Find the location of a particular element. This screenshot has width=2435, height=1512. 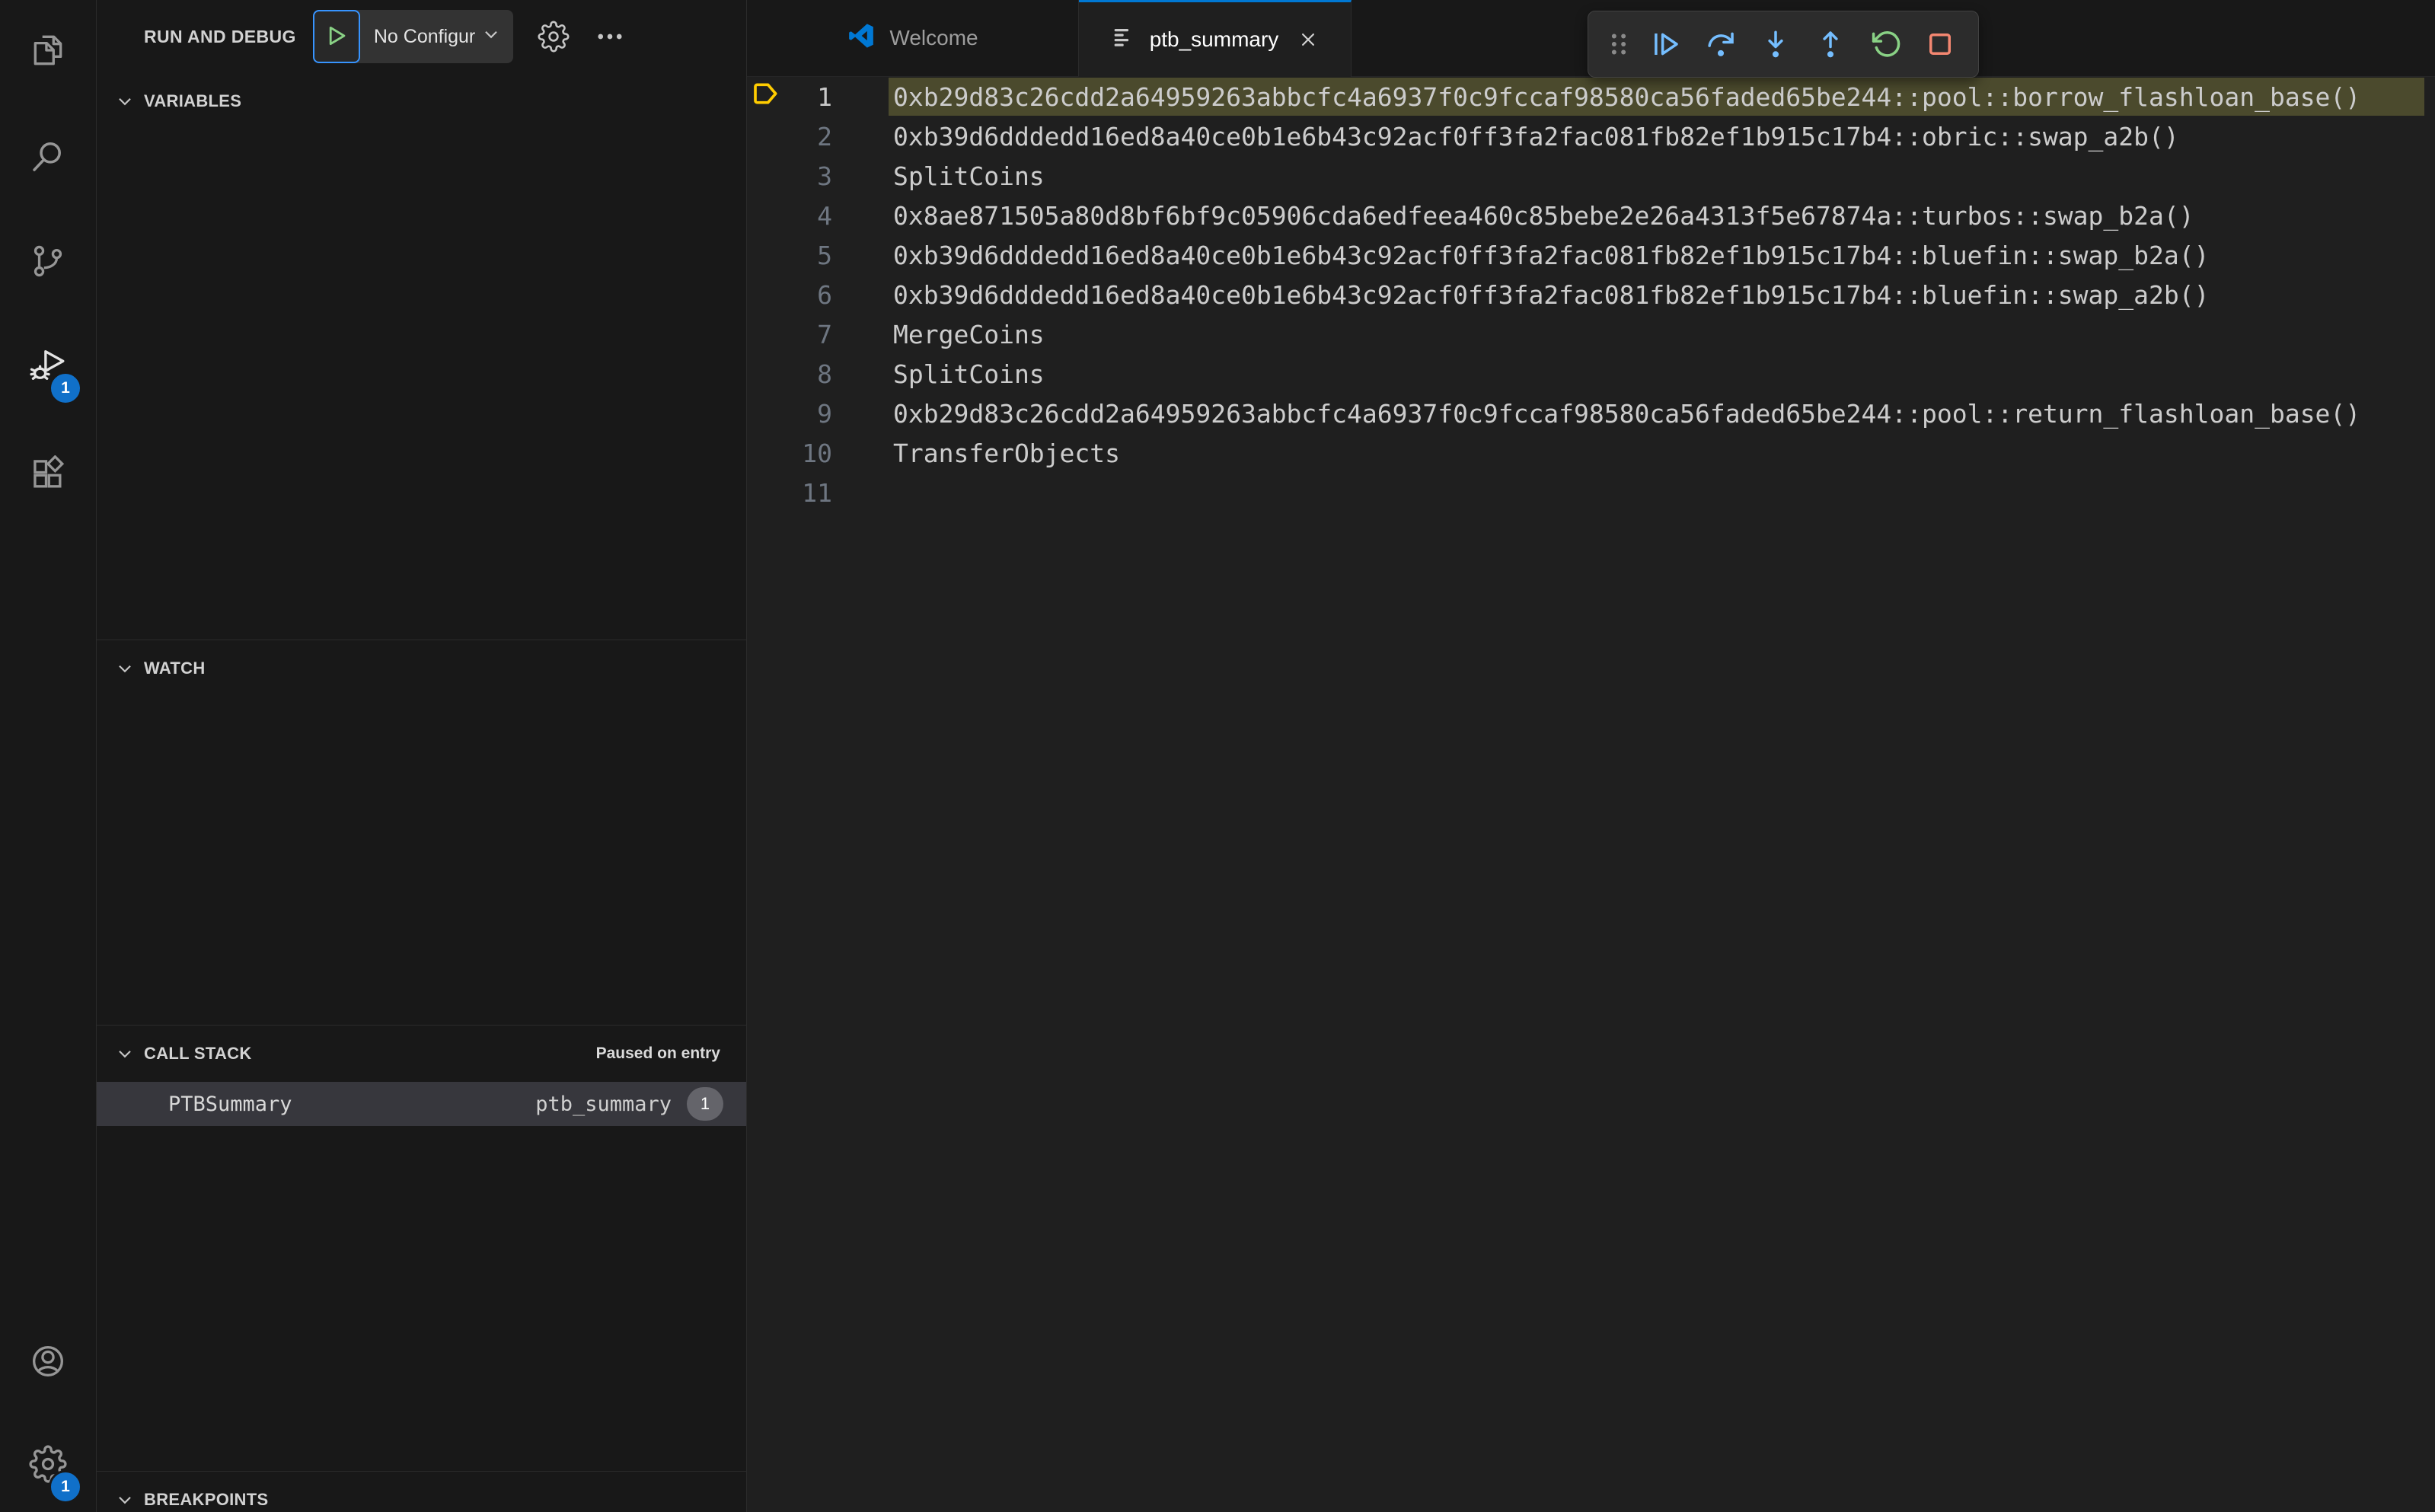

close-icon is located at coordinates (1308, 39).